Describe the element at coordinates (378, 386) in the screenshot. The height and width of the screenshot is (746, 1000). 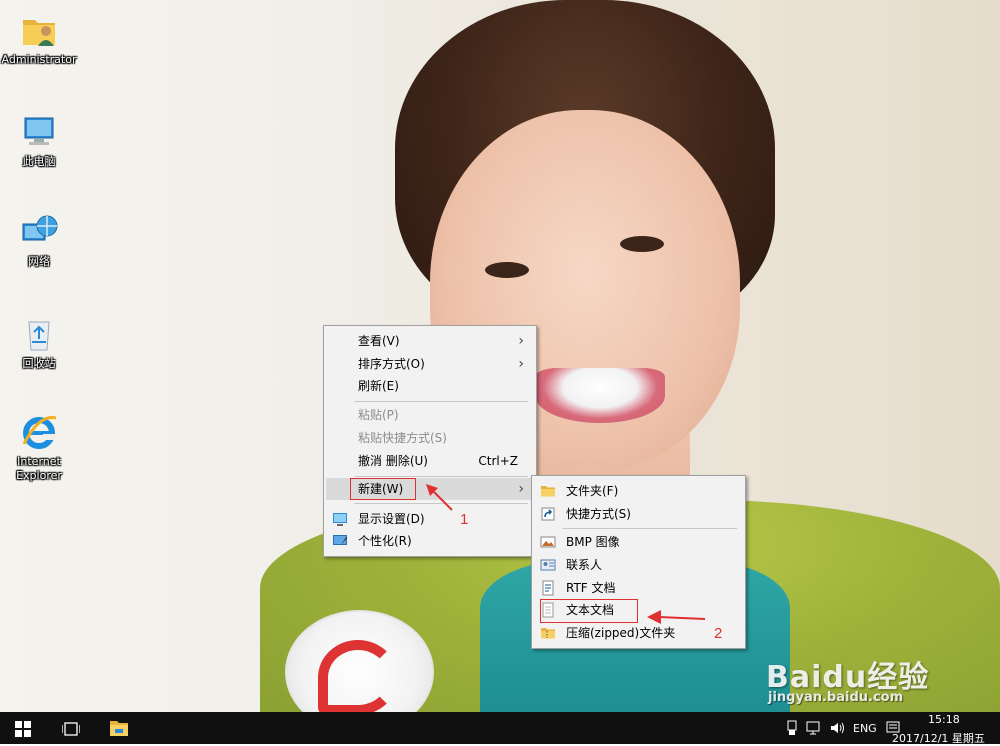
I see `menu-item-label: 刷新(E)` at that location.